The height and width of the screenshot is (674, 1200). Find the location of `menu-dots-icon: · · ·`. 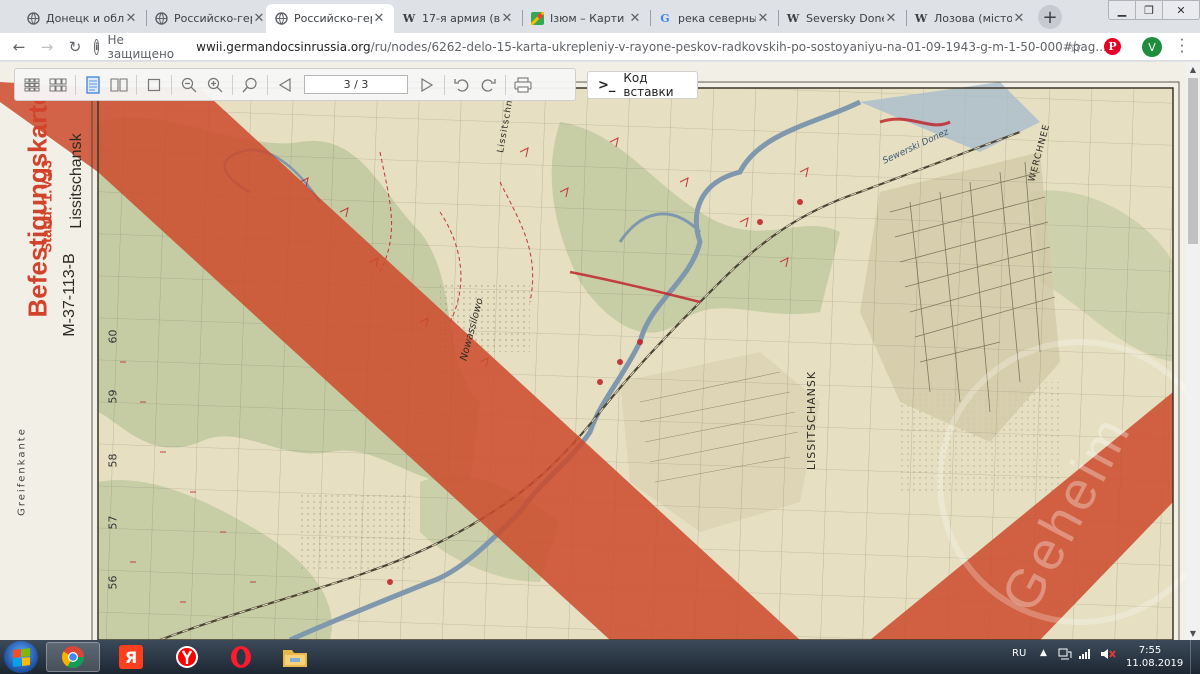

menu-dots-icon: · · · is located at coordinates (1182, 46).